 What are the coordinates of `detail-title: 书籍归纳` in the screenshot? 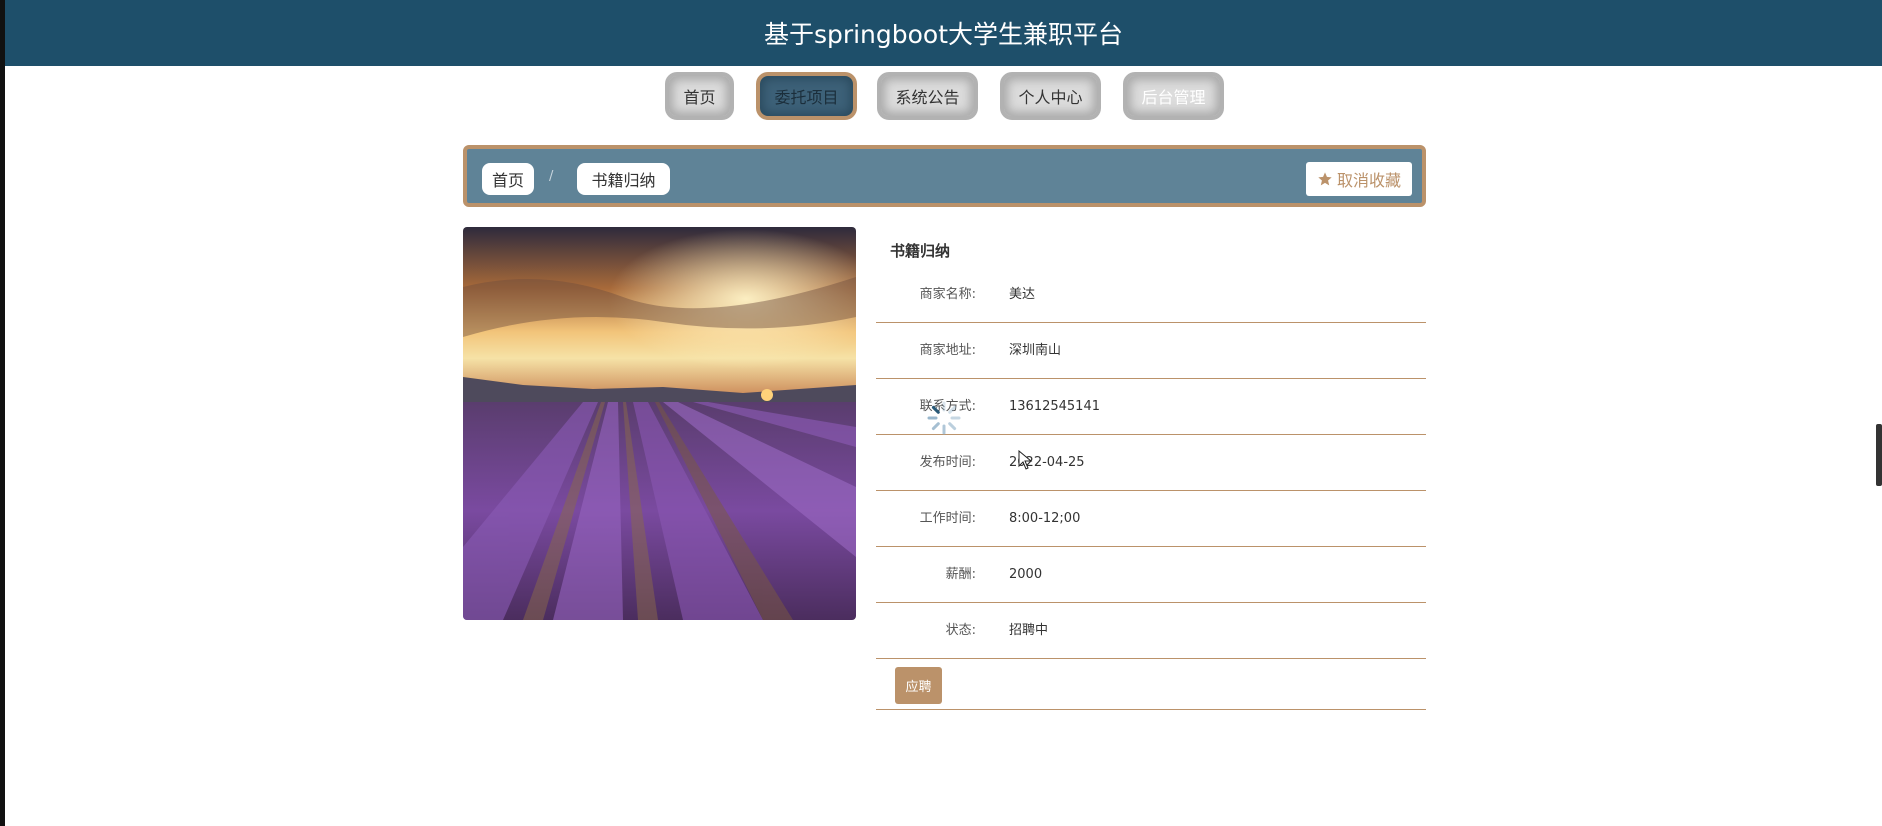 It's located at (920, 251).